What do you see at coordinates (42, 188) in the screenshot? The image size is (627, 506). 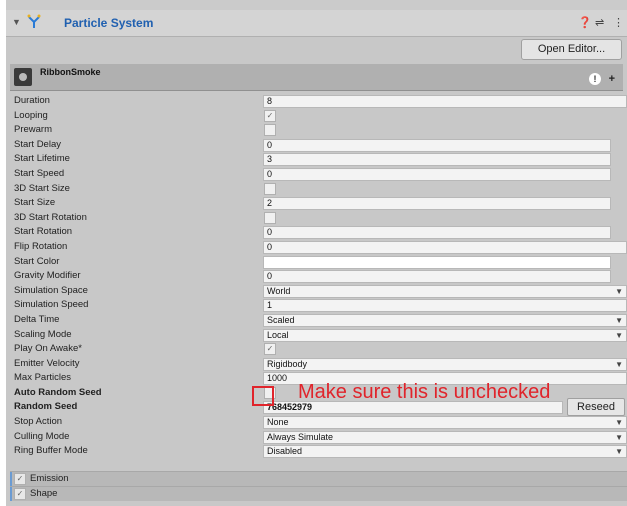 I see `field-label: 3D Start Size` at bounding box center [42, 188].